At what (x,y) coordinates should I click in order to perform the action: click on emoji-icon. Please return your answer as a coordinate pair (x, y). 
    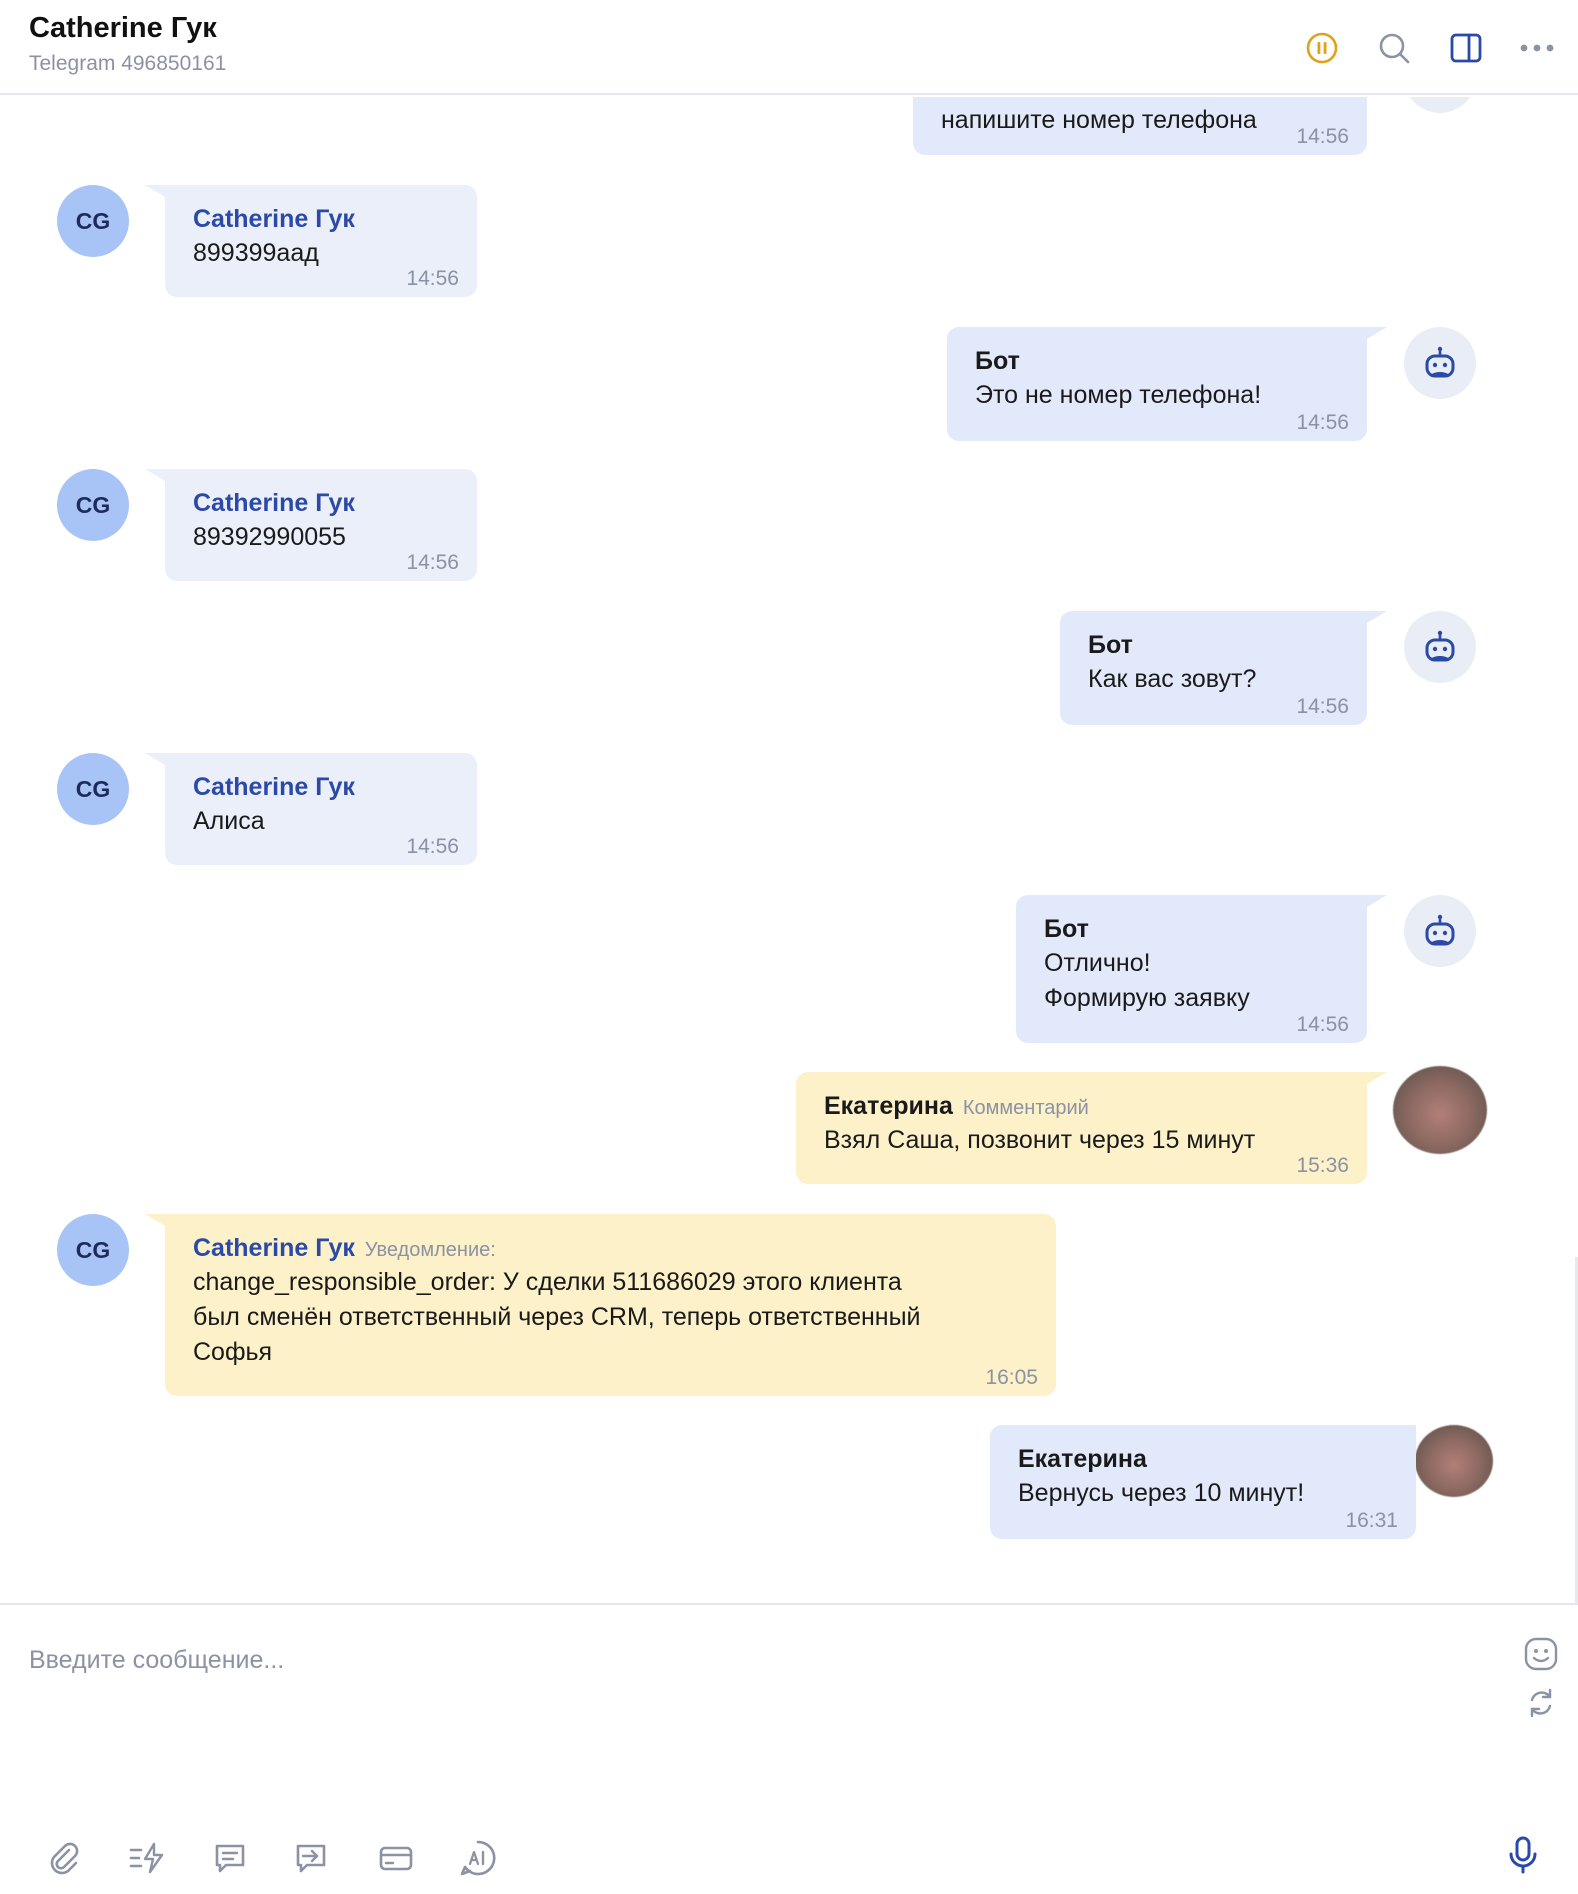
    Looking at the image, I should click on (1541, 1654).